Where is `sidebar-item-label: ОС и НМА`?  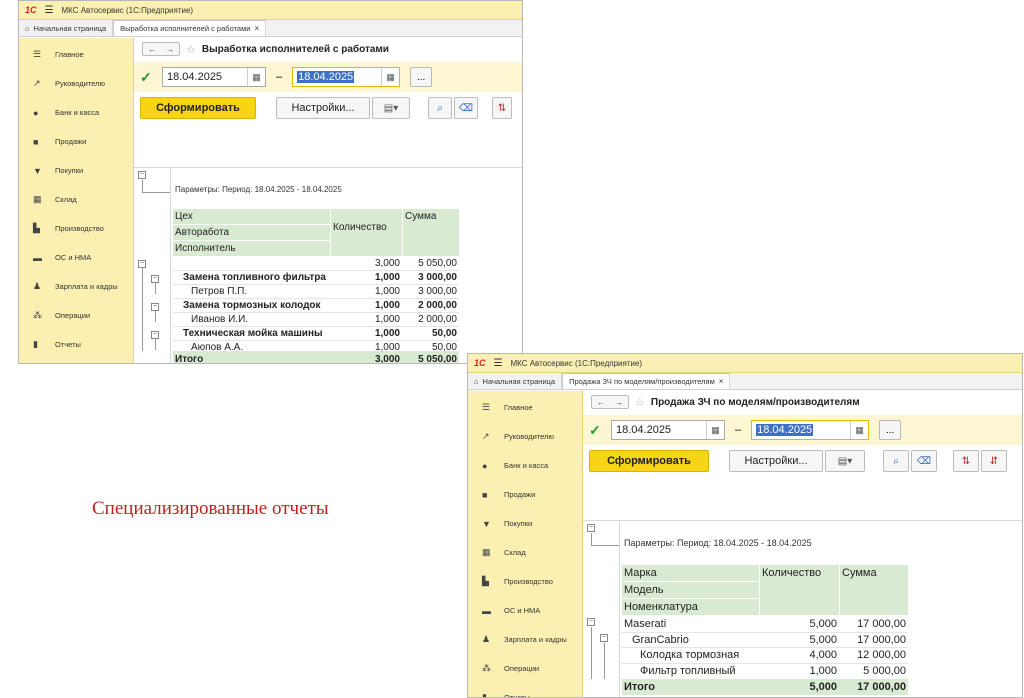
sidebar-item-label: ОС и НМА is located at coordinates (522, 610).